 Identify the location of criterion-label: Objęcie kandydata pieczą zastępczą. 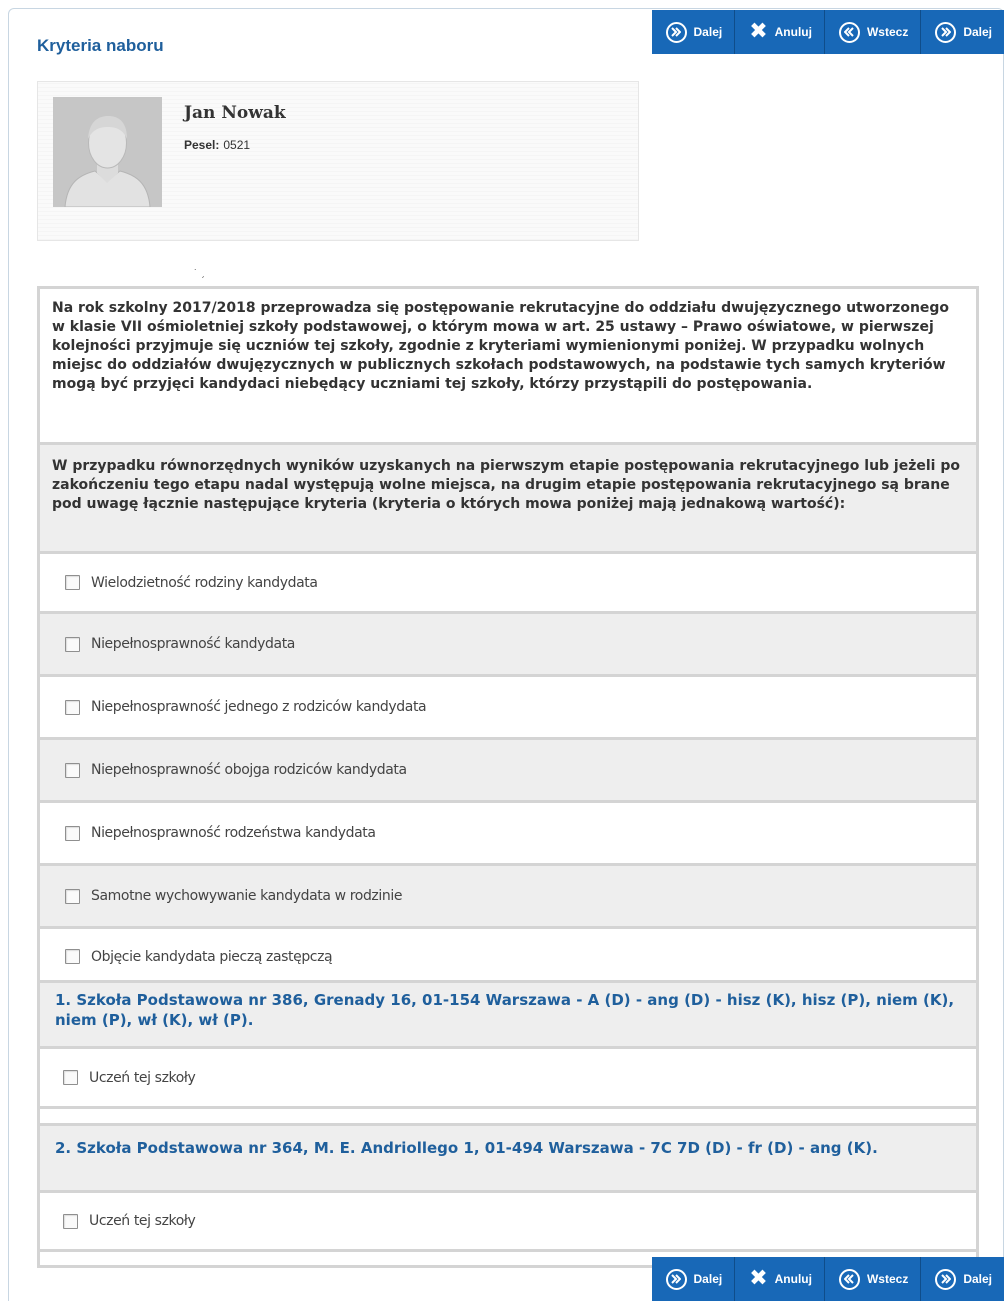
(212, 956).